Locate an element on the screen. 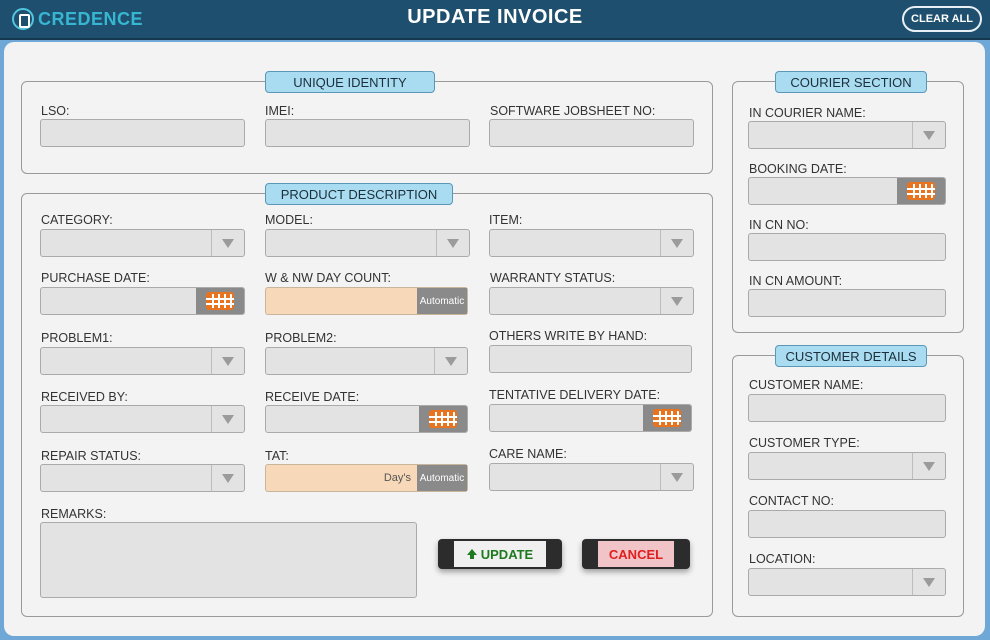  in-courier-name-dropdown is located at coordinates (847, 135).